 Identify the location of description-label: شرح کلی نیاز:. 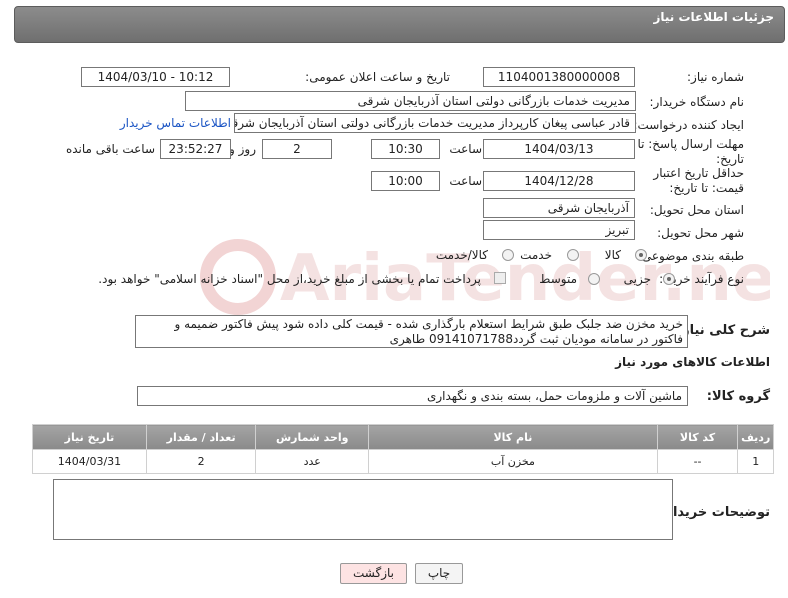
(723, 330).